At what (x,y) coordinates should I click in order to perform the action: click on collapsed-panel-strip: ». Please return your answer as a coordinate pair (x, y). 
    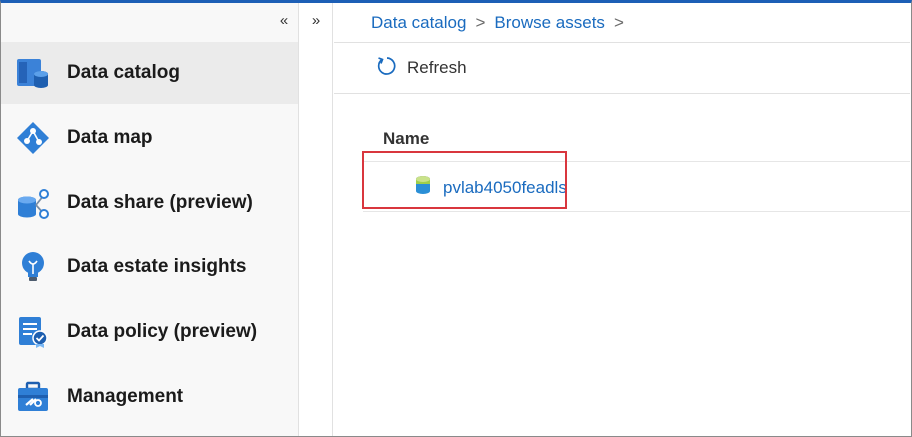
    Looking at the image, I should click on (315, 219).